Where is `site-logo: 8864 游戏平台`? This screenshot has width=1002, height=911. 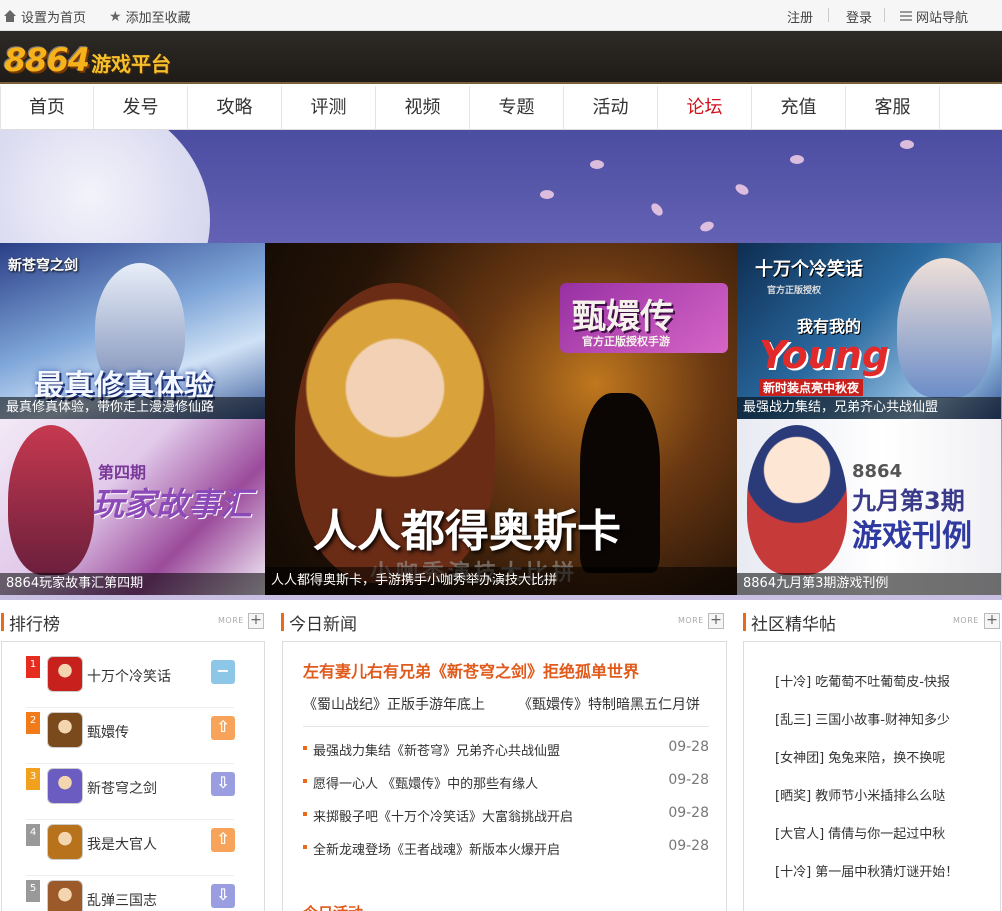
site-logo: 8864 游戏平台 is located at coordinates (87, 60).